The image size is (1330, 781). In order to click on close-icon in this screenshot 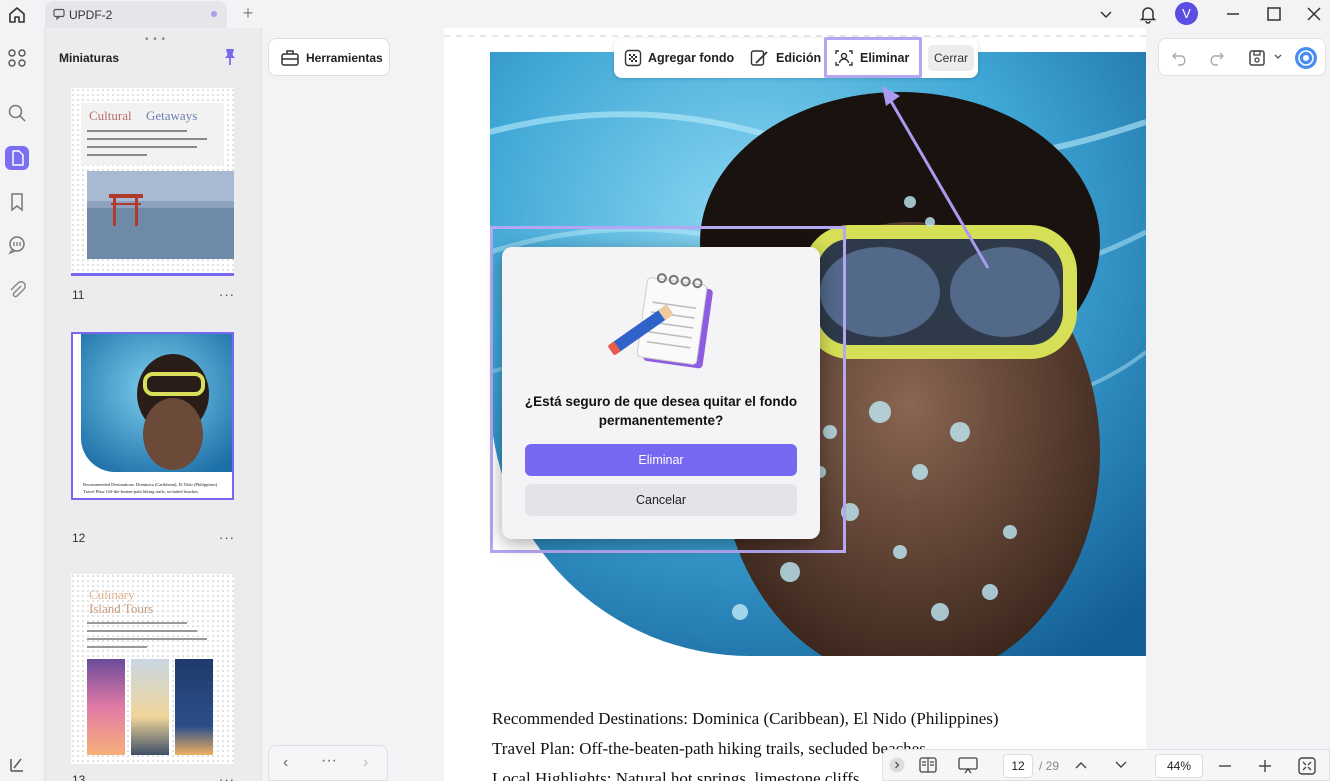, I will do `click(1314, 14)`.